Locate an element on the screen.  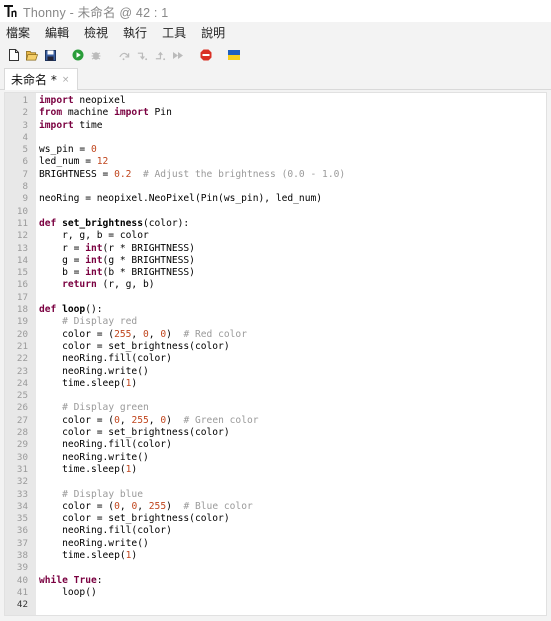
code-text: import time is located at coordinates (71, 125).